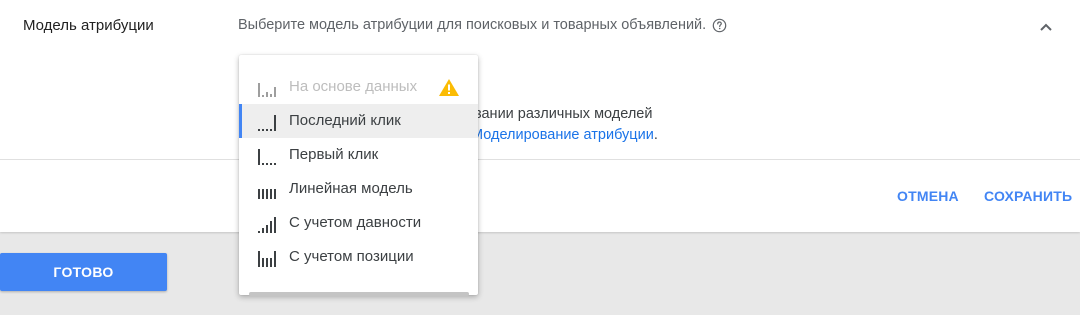  Describe the element at coordinates (449, 90) in the screenshot. I see `warning-icon` at that location.